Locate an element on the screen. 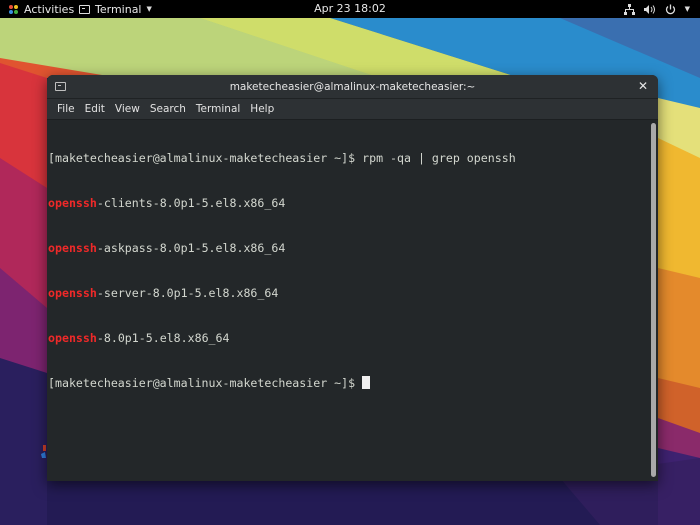 The width and height of the screenshot is (700, 525). scrollbar is located at coordinates (653, 300).